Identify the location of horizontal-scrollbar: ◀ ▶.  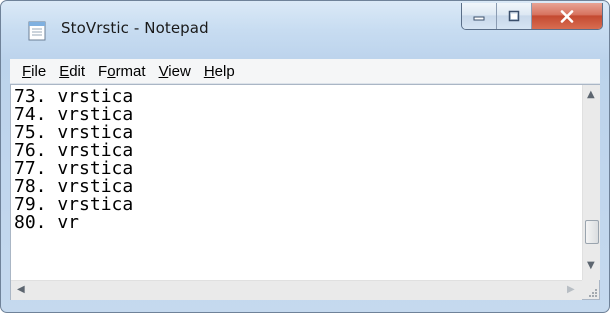
(296, 290).